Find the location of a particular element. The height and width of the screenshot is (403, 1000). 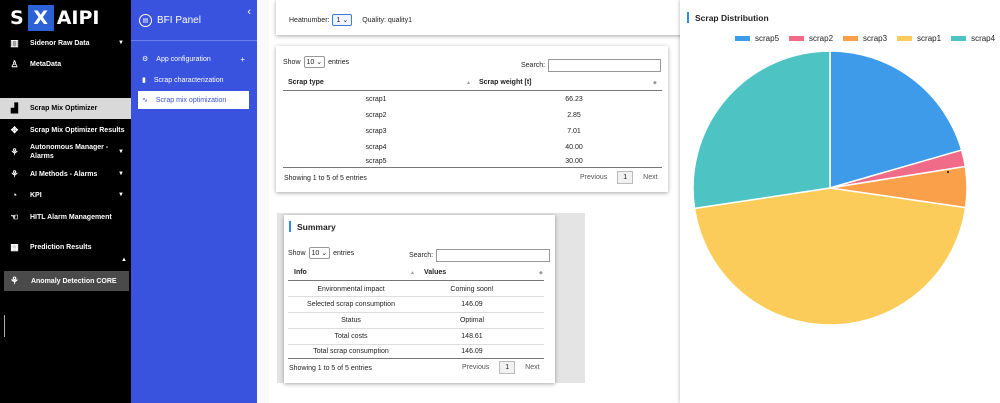

column-header-scrap-weight: Scrap weight [t] is located at coordinates (505, 82).